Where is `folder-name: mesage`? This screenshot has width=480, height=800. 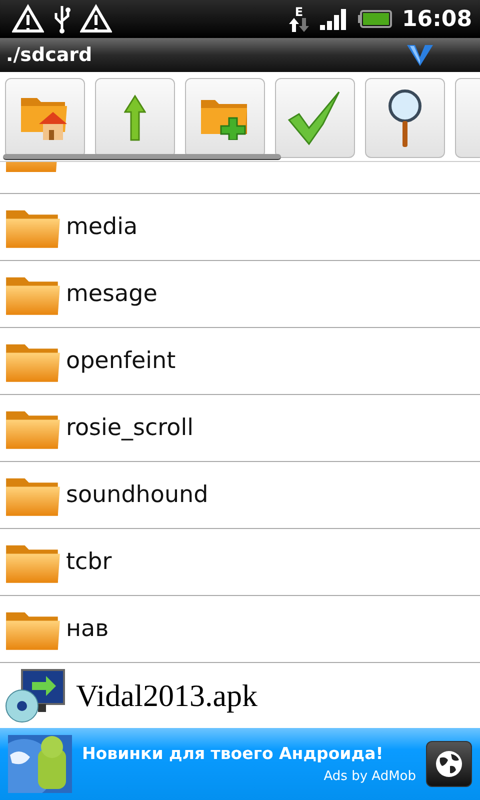 folder-name: mesage is located at coordinates (112, 294).